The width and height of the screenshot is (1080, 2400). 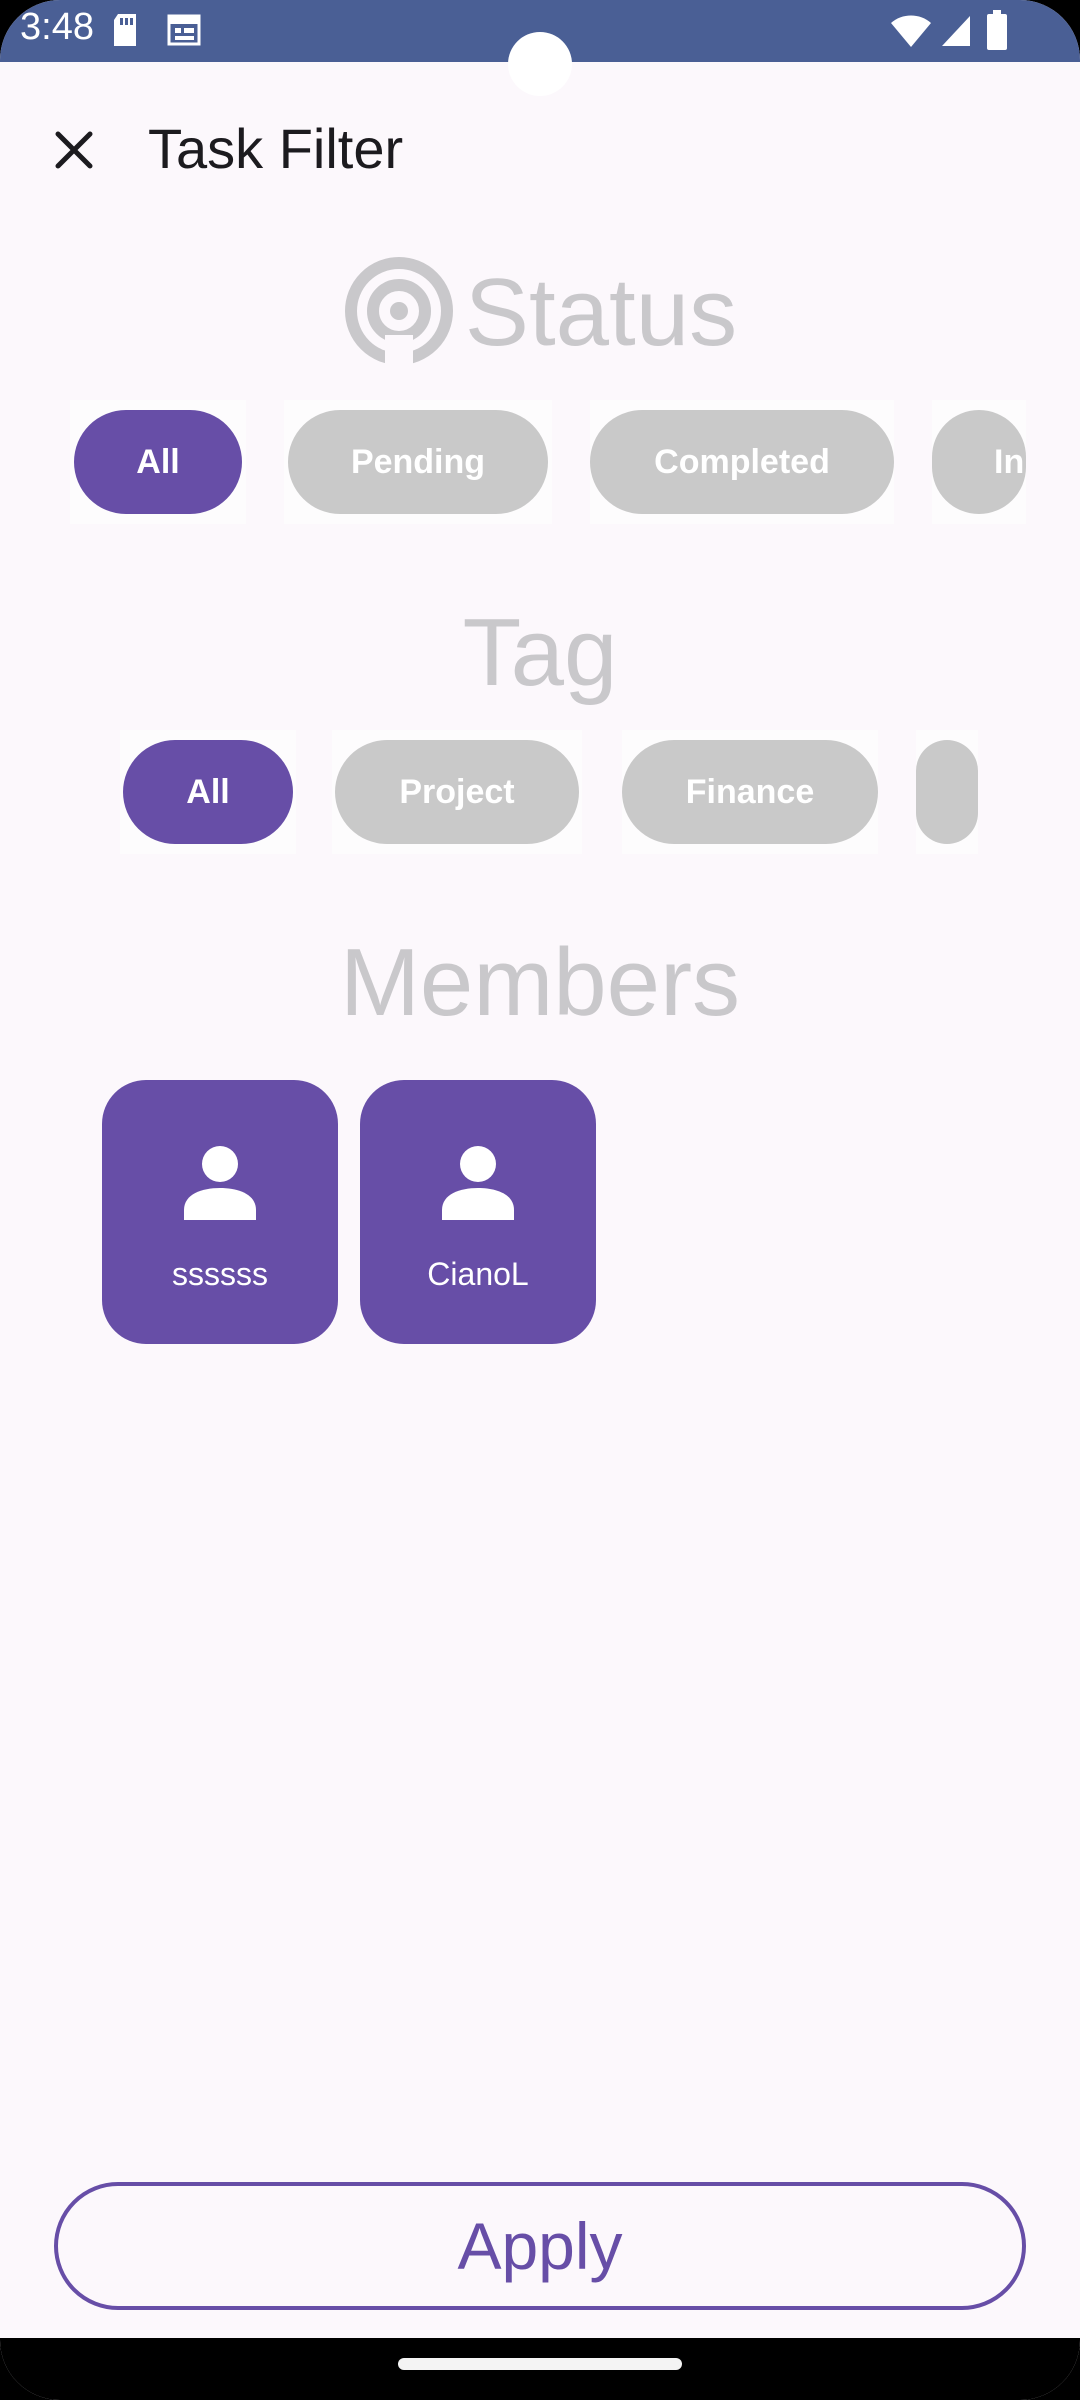 I want to click on top-app-bar: Task Filter, so click(x=540, y=150).